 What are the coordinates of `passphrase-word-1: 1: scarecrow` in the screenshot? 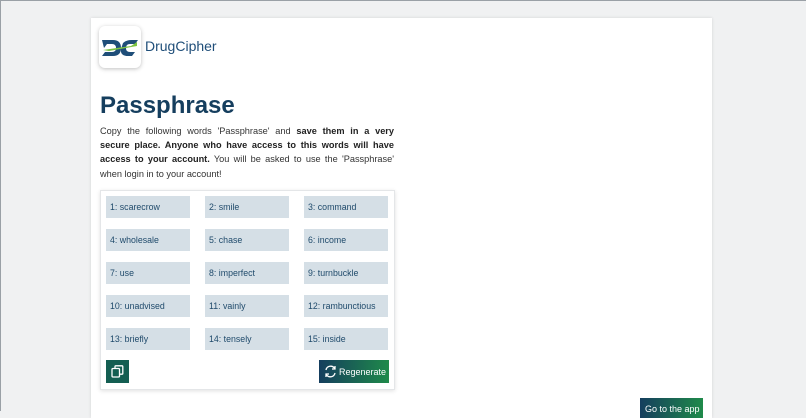 It's located at (148, 207).